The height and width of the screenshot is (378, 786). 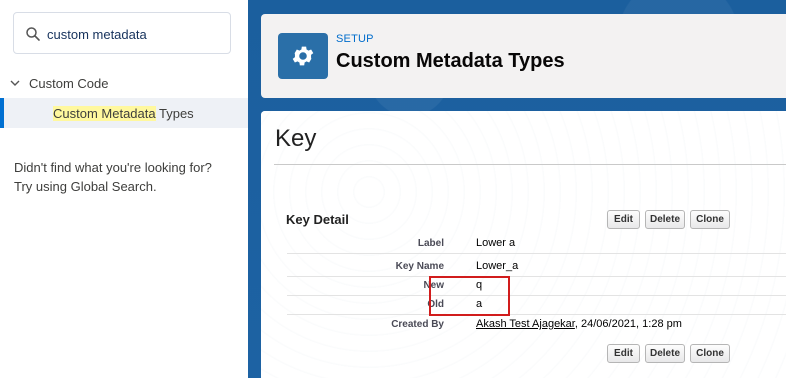 I want to click on tree-item-label: Custom Code, so click(x=69, y=83).